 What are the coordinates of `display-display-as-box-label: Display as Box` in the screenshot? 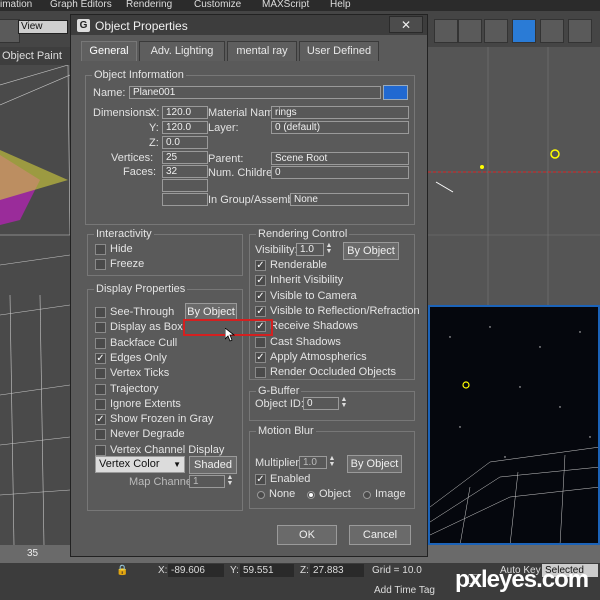 It's located at (146, 327).